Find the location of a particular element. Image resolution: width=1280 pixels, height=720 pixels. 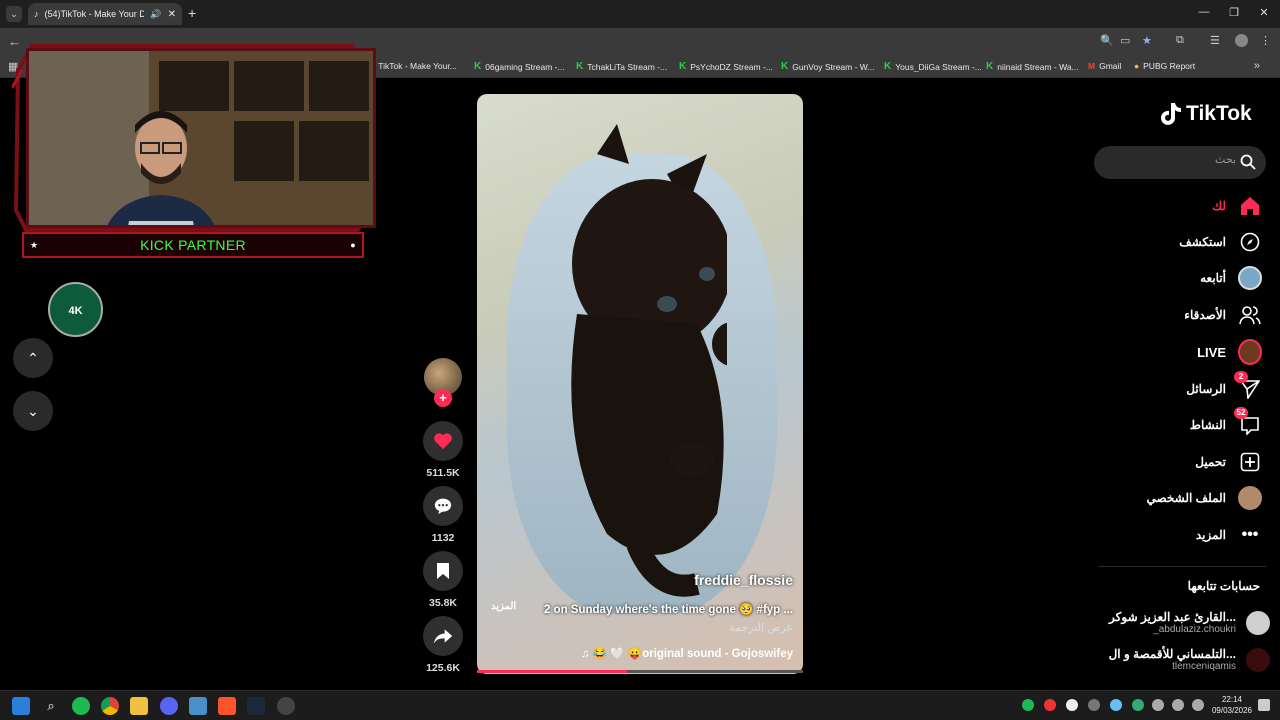

menu-kebab-icon: ⋮ is located at coordinates (1265, 40).